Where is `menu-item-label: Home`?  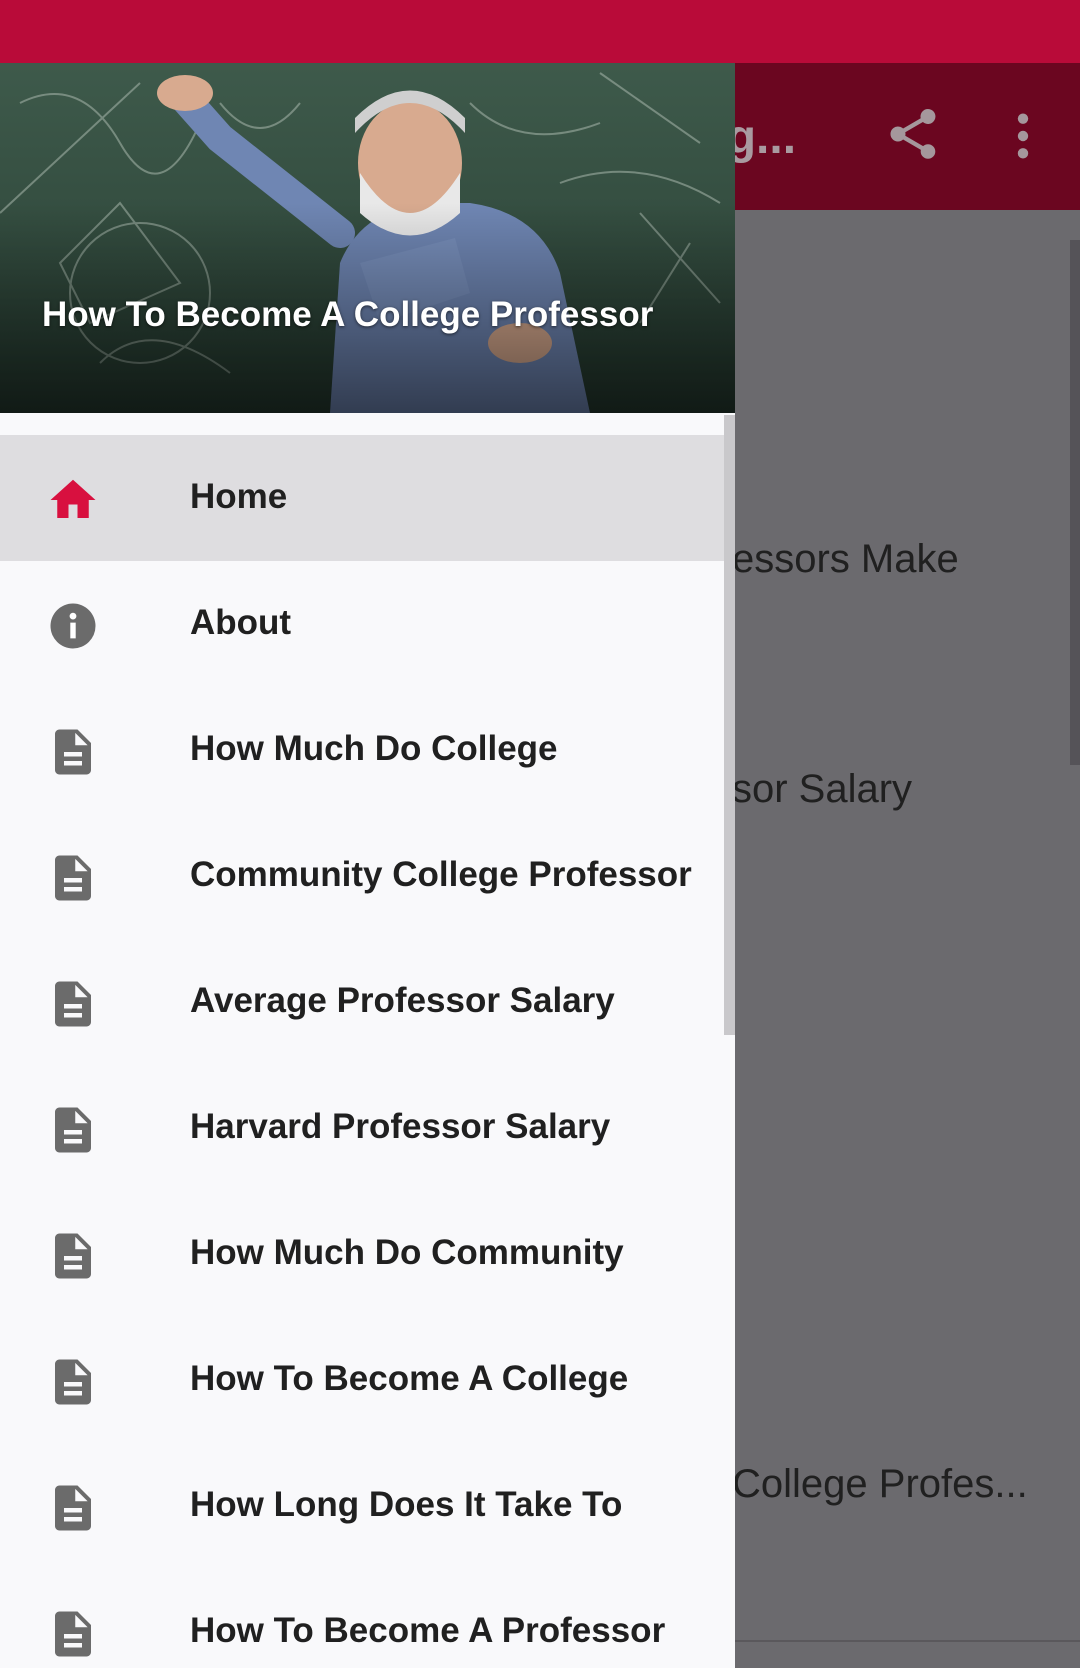
menu-item-label: Home is located at coordinates (239, 496).